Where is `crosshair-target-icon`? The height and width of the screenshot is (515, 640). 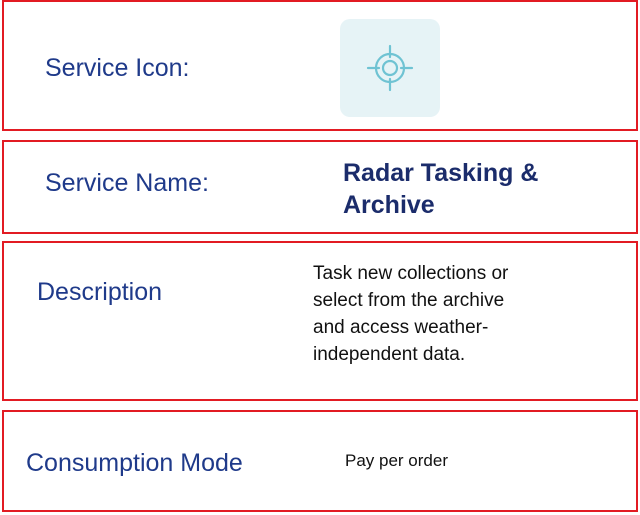
crosshair-target-icon is located at coordinates (390, 68).